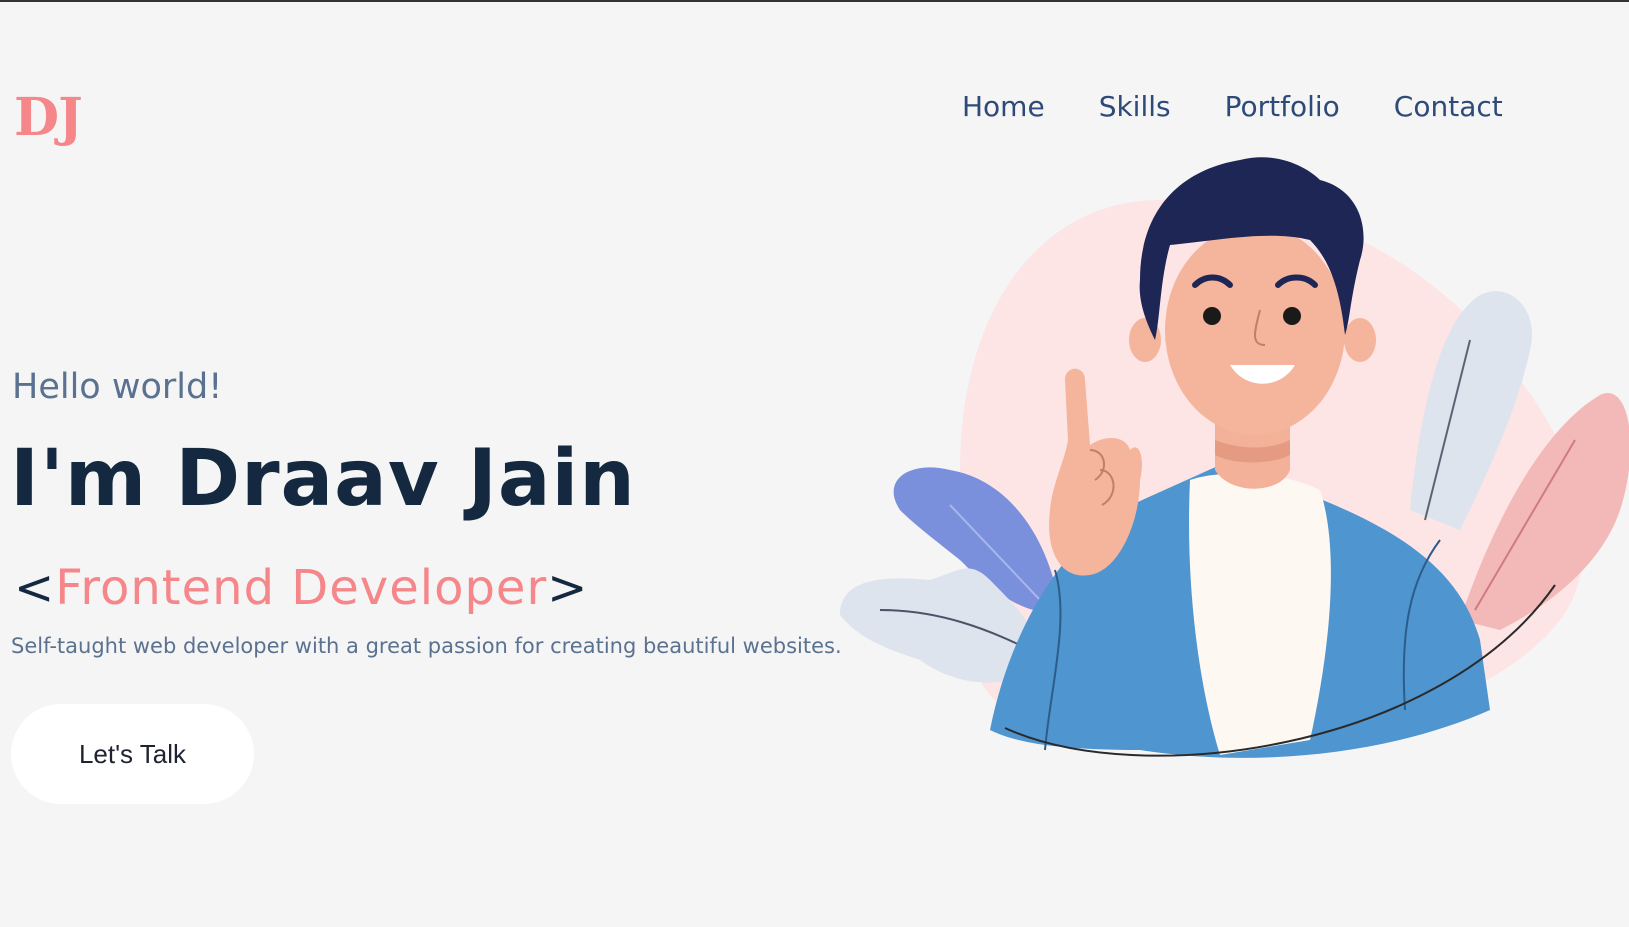  I want to click on role-close-bracket: >, so click(568, 588).